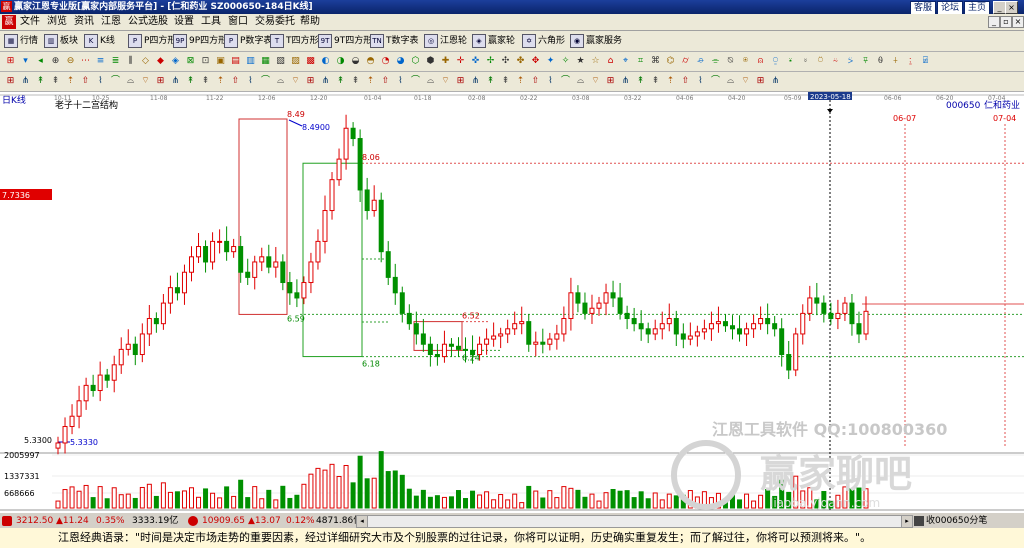 The image size is (1024, 548). I want to click on indicator-tool-17-icon: ⌒, so click(265, 81).